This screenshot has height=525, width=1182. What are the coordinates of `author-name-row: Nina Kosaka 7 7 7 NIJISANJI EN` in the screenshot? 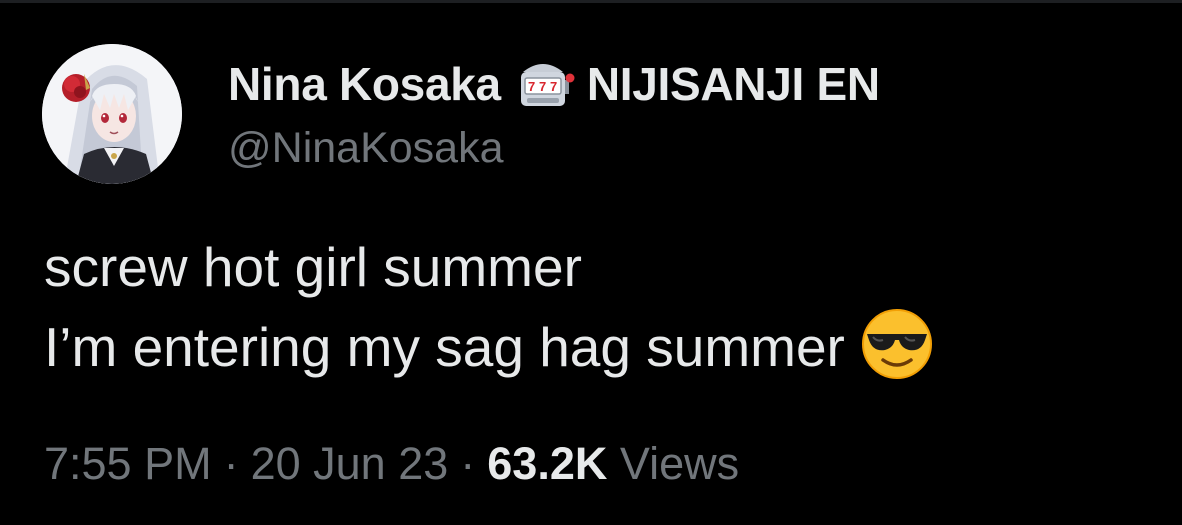 It's located at (554, 84).